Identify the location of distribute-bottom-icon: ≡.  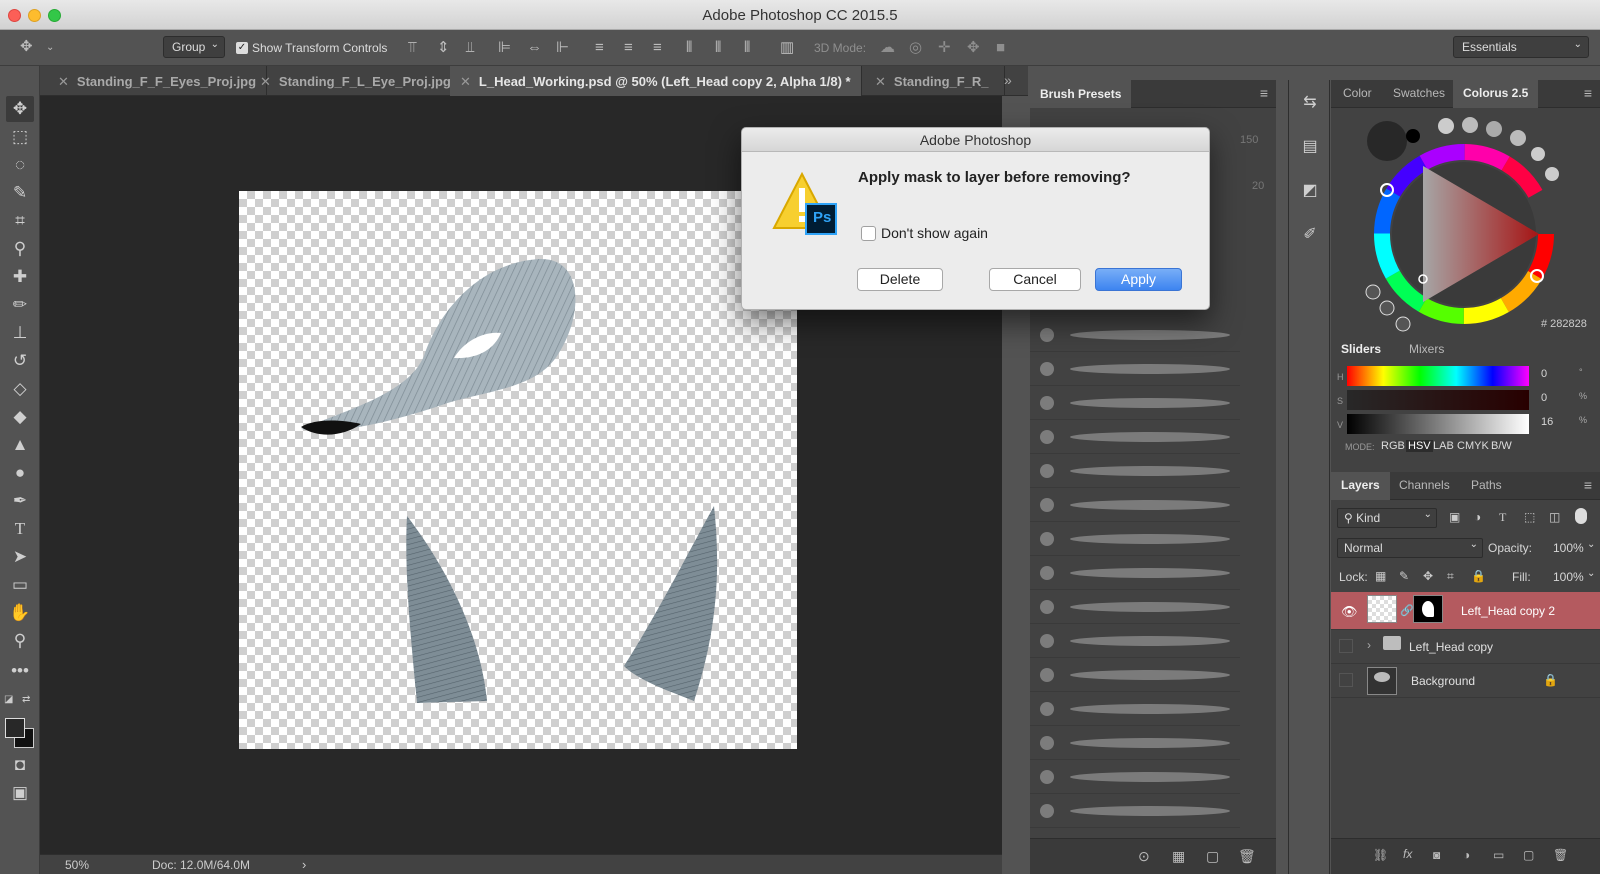
(657, 48).